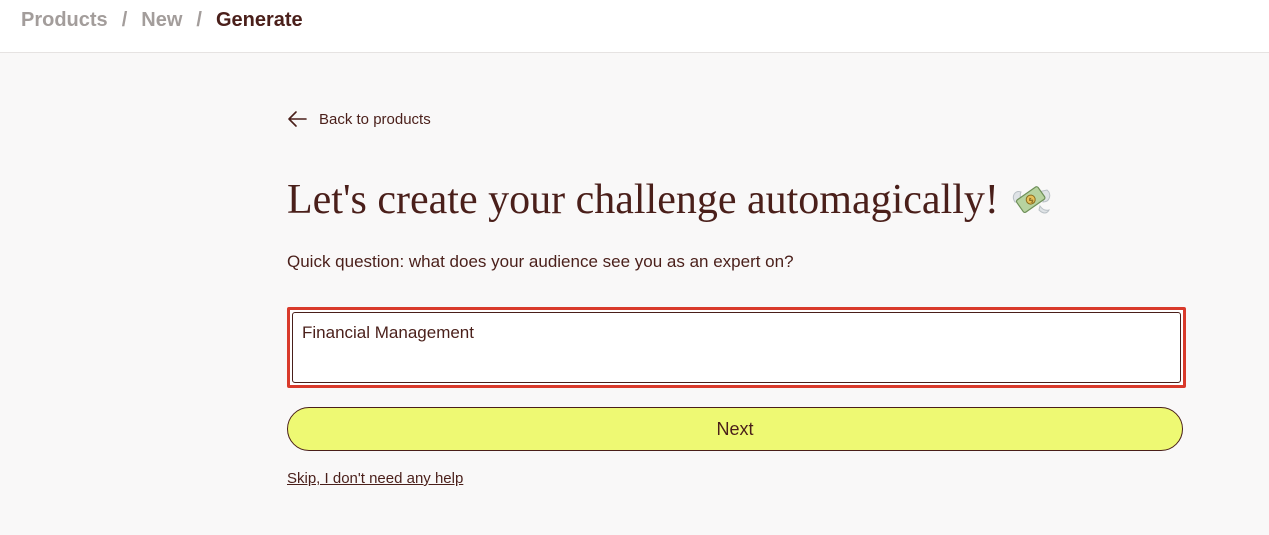 Image resolution: width=1269 pixels, height=535 pixels. Describe the element at coordinates (259, 20) in the screenshot. I see `breadcrumb-generate: Generate` at that location.